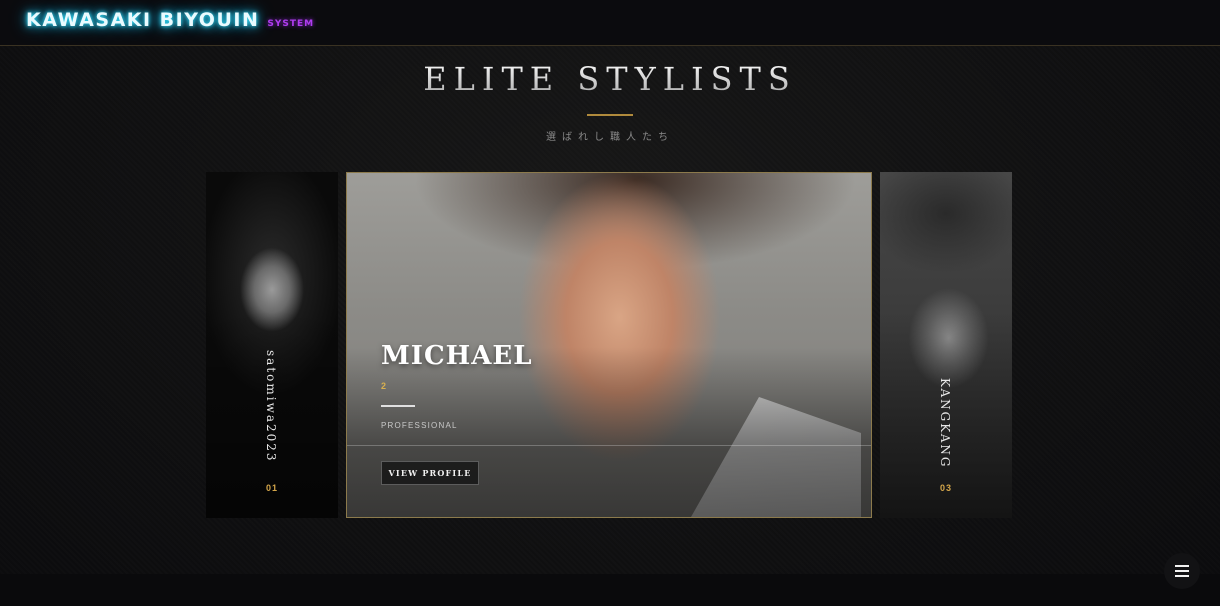 The image size is (1220, 606). I want to click on section-subtitle: 選ばれし職人たち, so click(610, 137).